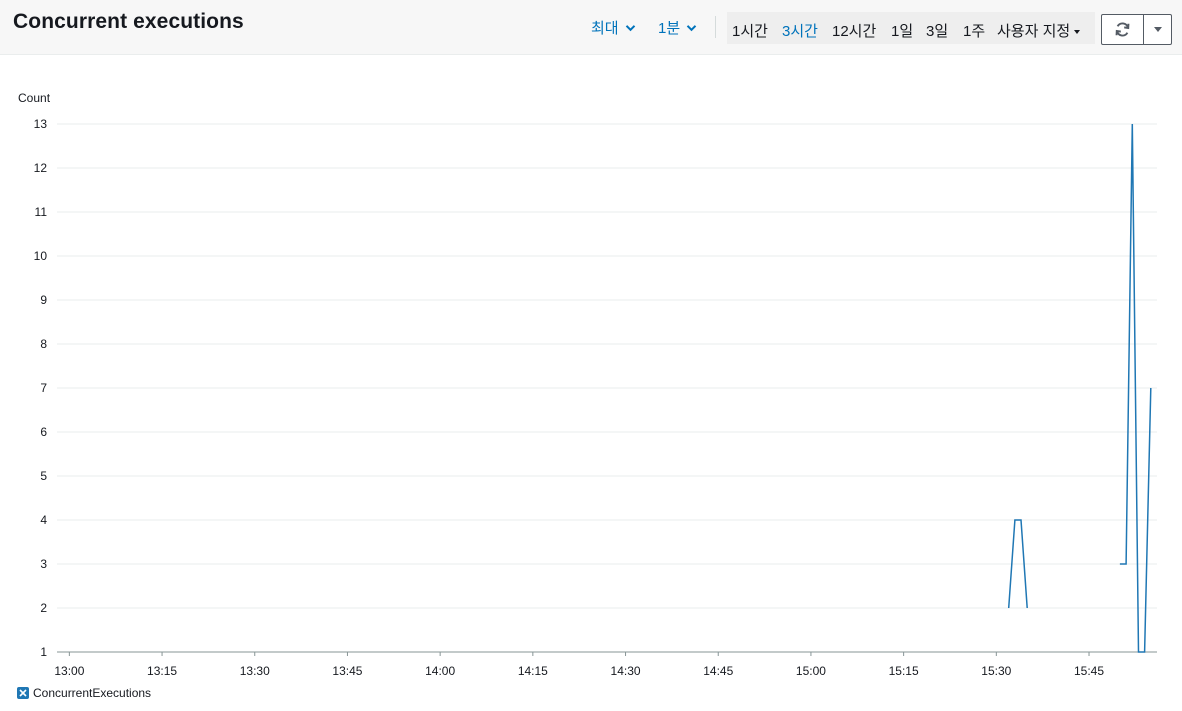 The width and height of the screenshot is (1182, 711). Describe the element at coordinates (43, 520) in the screenshot. I see `y-tick-label: 4` at that location.